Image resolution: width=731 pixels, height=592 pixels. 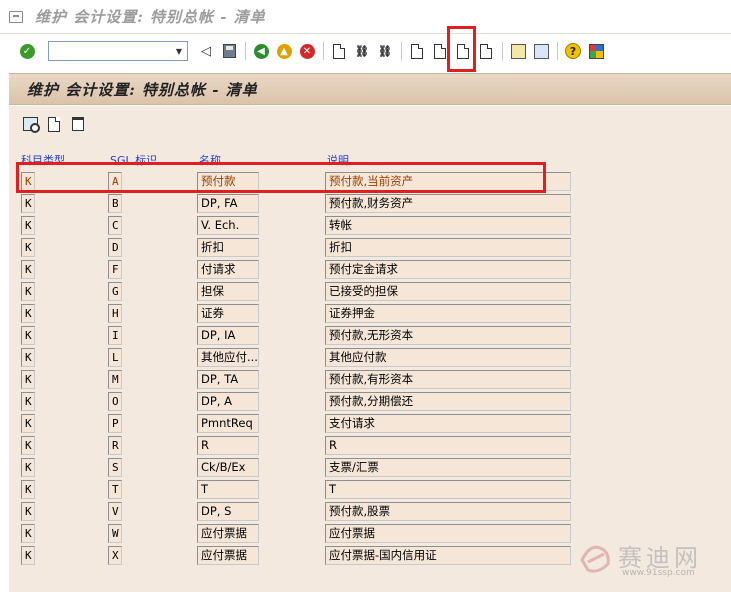 I want to click on chevron-down-icon: ▼, so click(x=179, y=51).